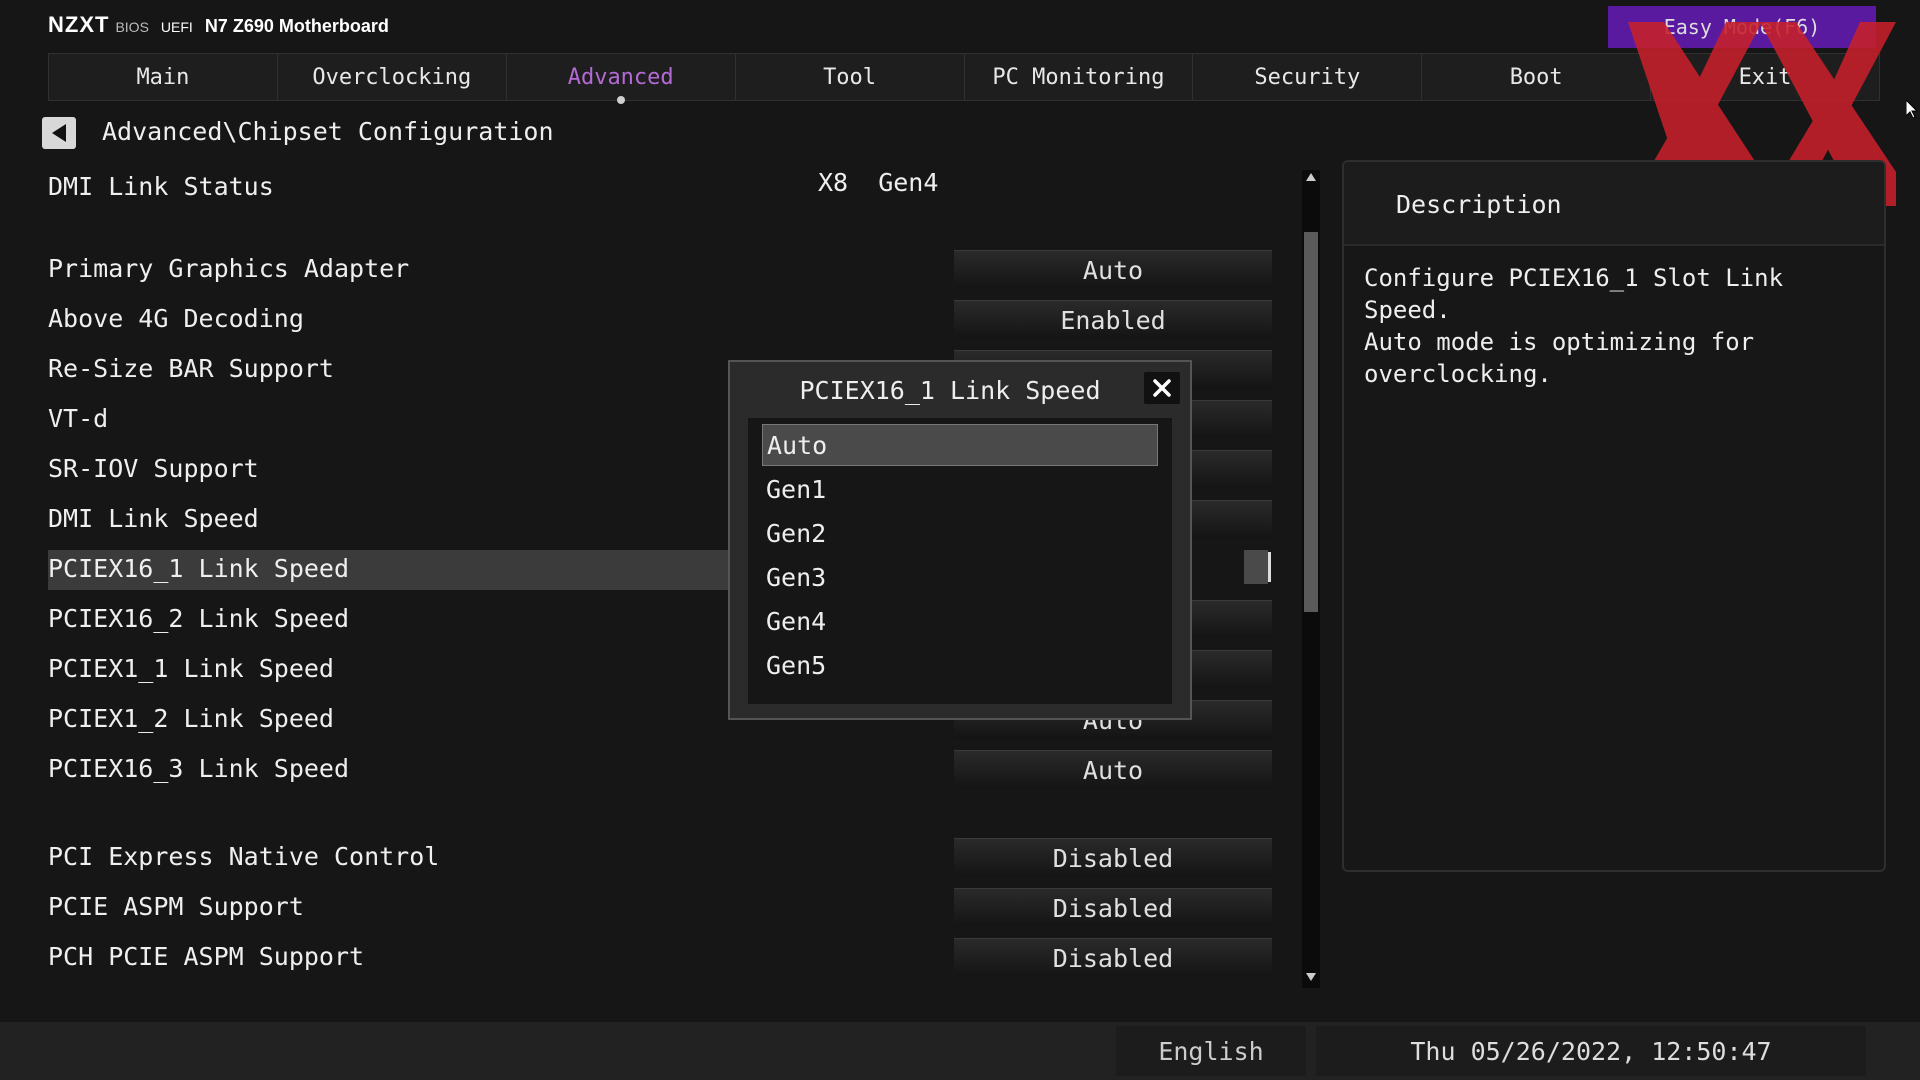 This screenshot has height=1080, width=1920. What do you see at coordinates (78, 418) in the screenshot?
I see `setting-label: VT-d` at bounding box center [78, 418].